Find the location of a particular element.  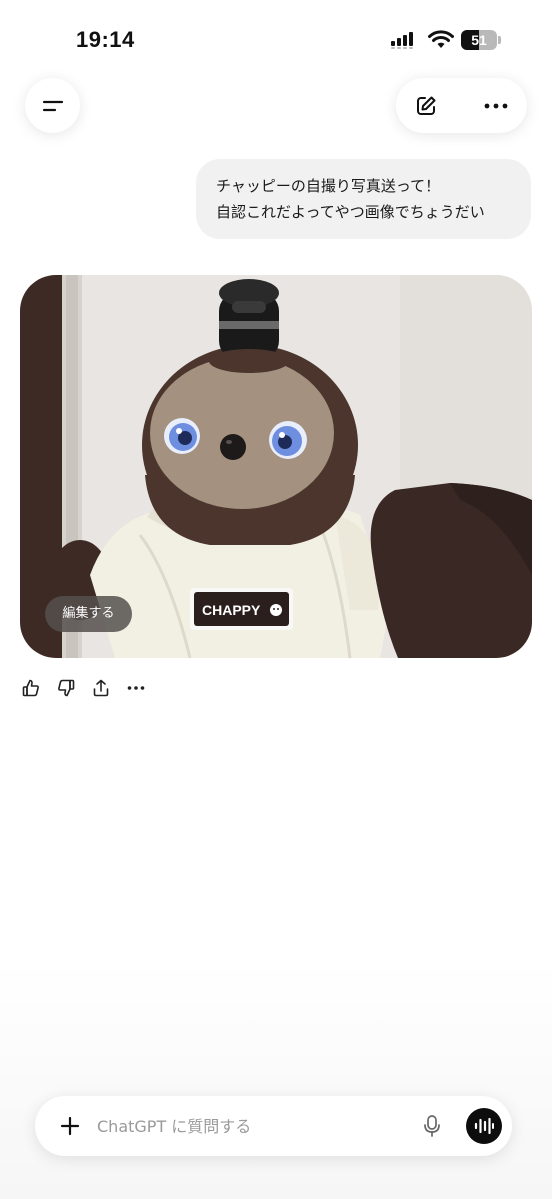

attach-button is located at coordinates (70, 1126).